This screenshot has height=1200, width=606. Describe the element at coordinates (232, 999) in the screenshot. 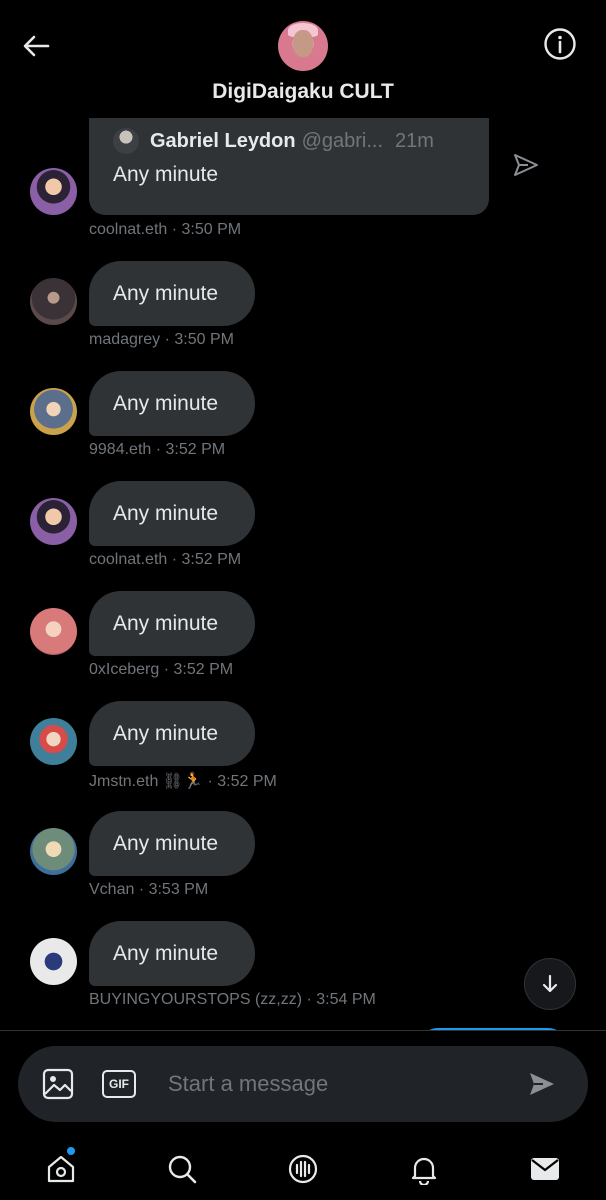

I see `message-meta: BUYINGYOURSTOPS (zz,zz) · 3:54 PM` at that location.